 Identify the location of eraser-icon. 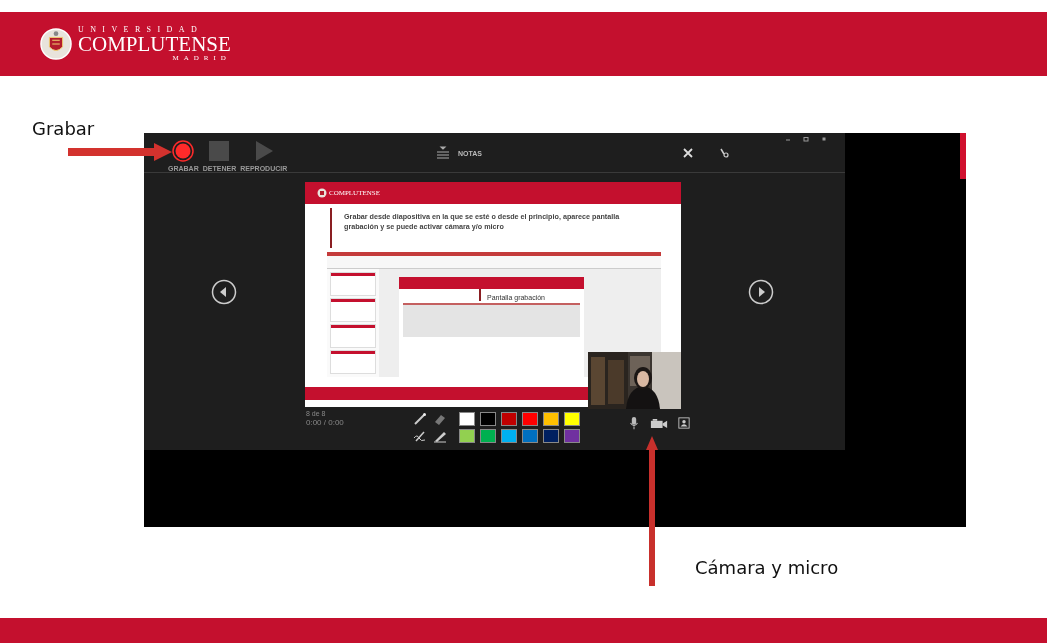
(440, 419).